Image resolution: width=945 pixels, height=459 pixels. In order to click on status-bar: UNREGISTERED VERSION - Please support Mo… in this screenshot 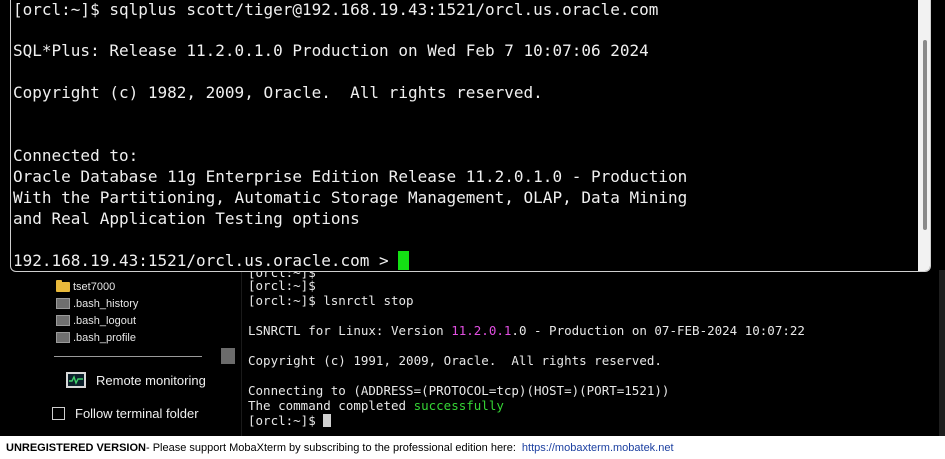, I will do `click(472, 447)`.